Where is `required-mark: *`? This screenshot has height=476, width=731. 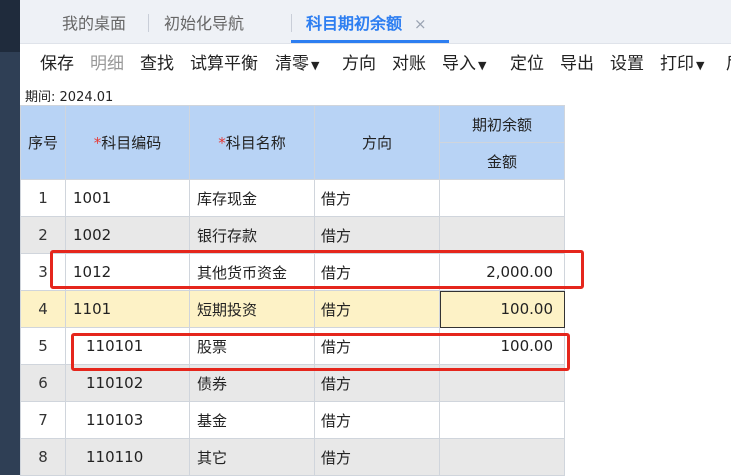 required-mark: * is located at coordinates (222, 143).